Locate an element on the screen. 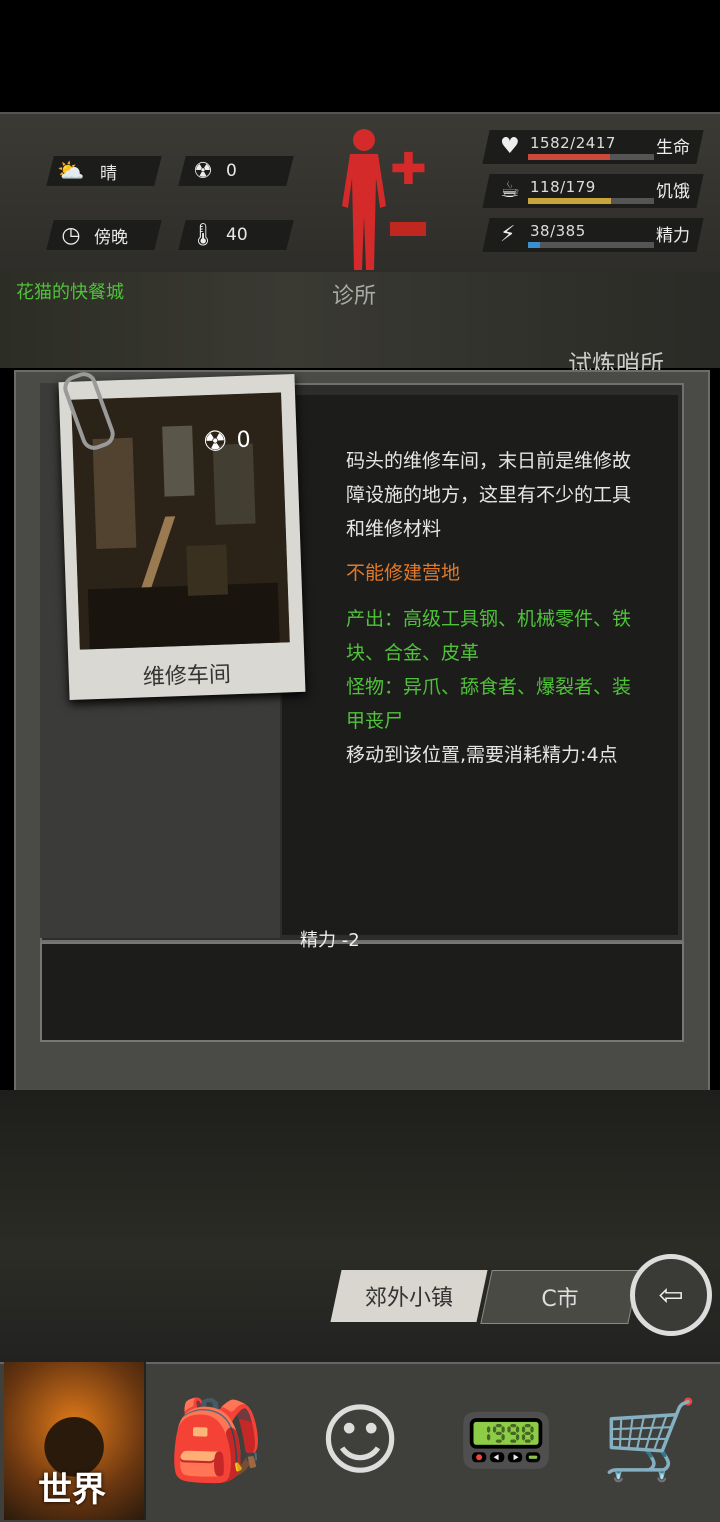  exit-door-icon: ⇦ is located at coordinates (671, 1295).